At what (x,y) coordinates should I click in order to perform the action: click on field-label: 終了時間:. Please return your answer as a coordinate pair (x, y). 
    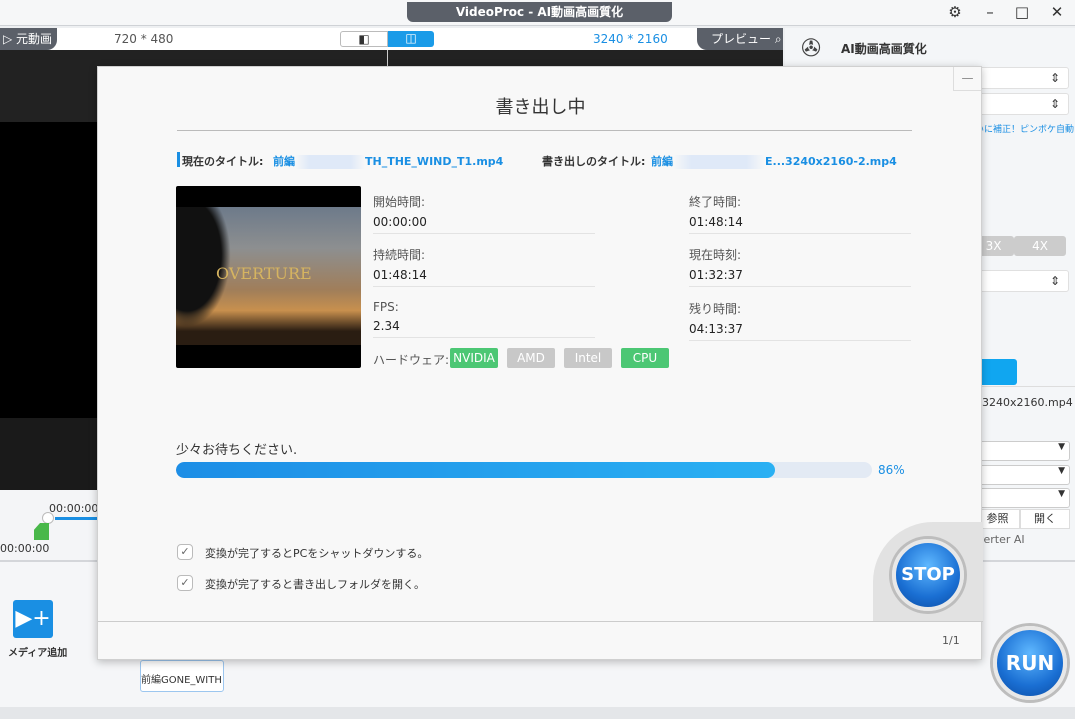
    Looking at the image, I should click on (715, 202).